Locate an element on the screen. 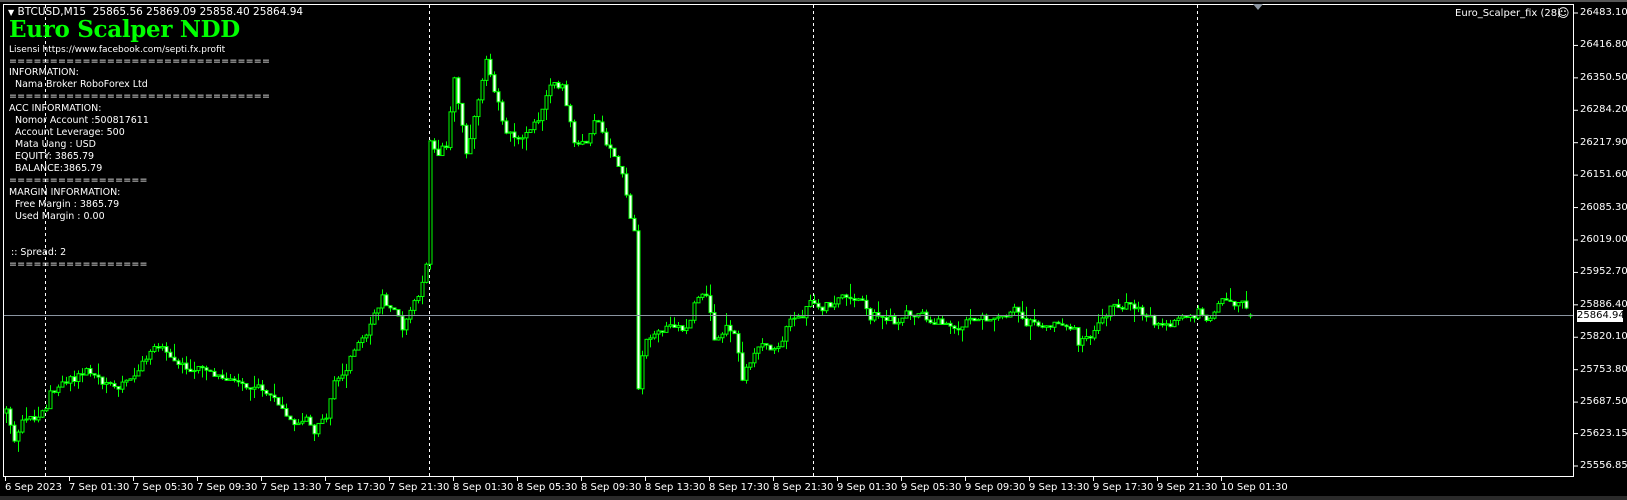  balance-value: BALANCE:3865.79 is located at coordinates (59, 168).